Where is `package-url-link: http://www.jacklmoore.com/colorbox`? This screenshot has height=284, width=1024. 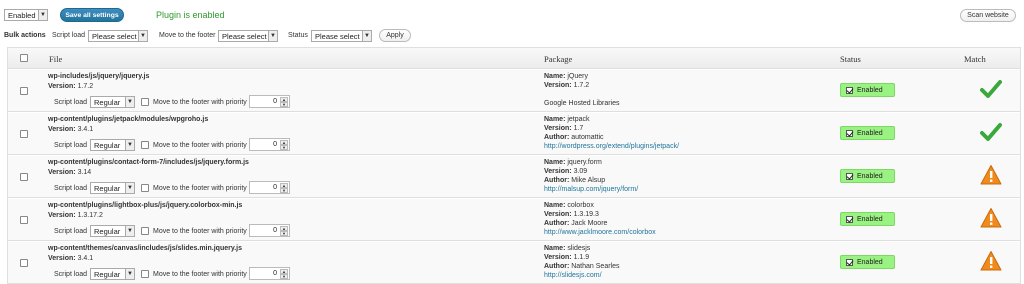 package-url-link: http://www.jacklmoore.com/colorbox is located at coordinates (600, 232).